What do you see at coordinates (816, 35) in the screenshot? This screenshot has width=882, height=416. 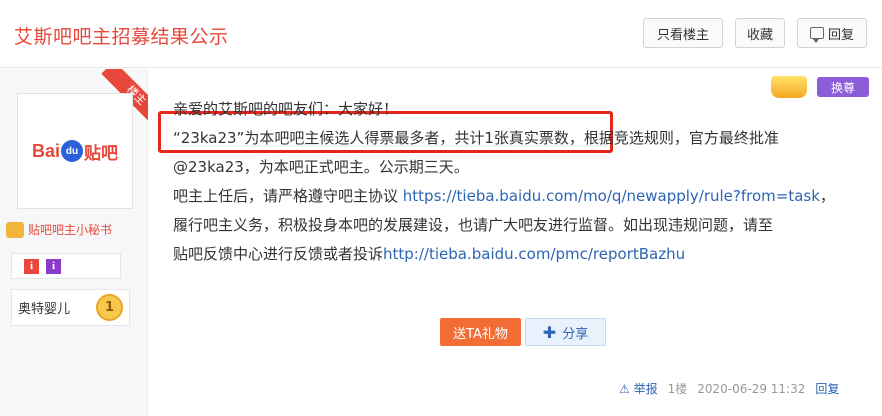 I see `comment-icon` at bounding box center [816, 35].